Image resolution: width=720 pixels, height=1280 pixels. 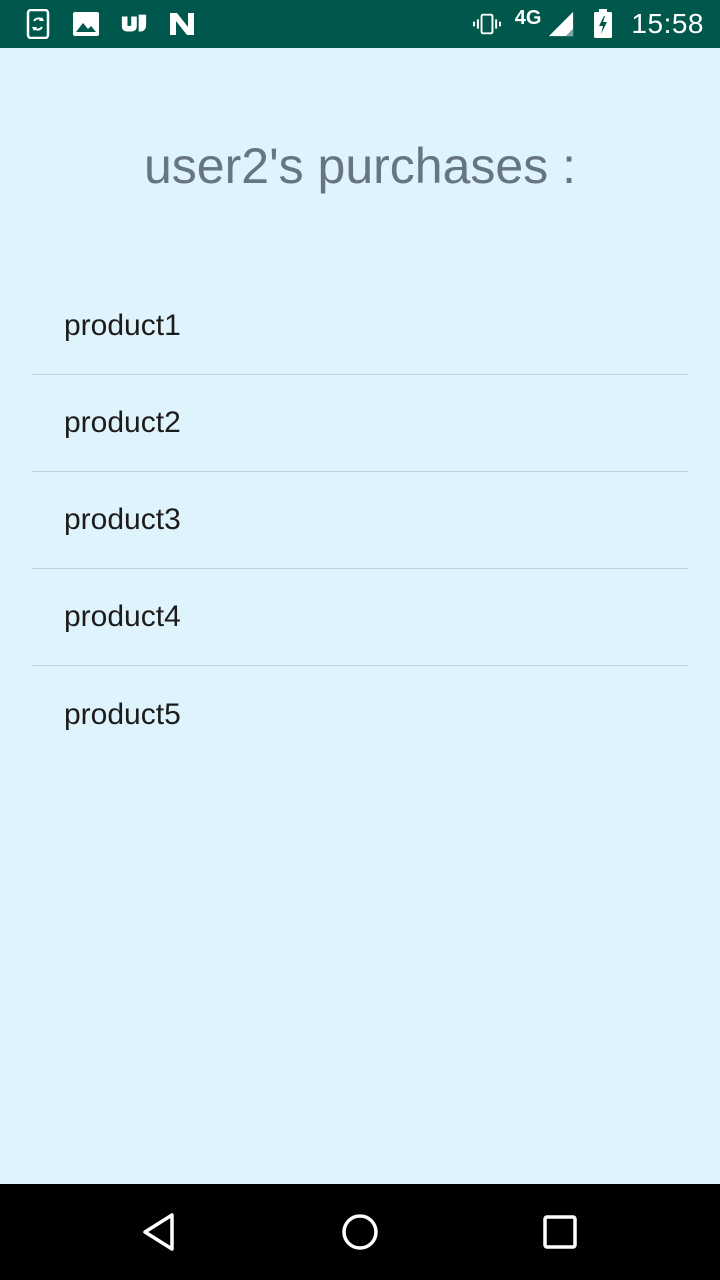 I want to click on home-button, so click(x=360, y=1232).